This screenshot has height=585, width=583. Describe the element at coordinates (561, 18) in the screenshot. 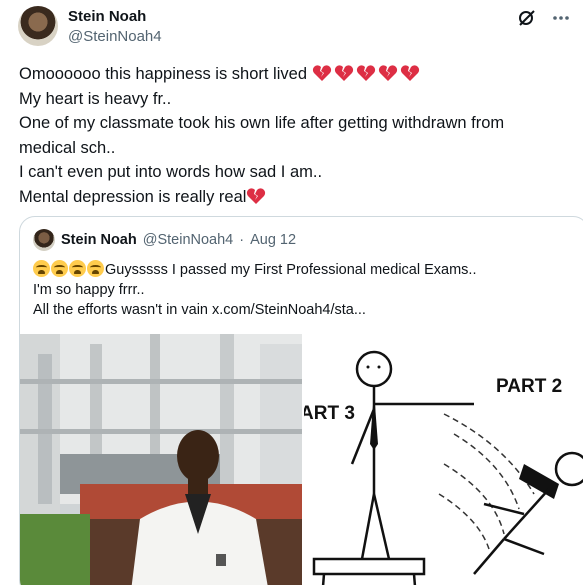

I see `more-options-icon` at that location.